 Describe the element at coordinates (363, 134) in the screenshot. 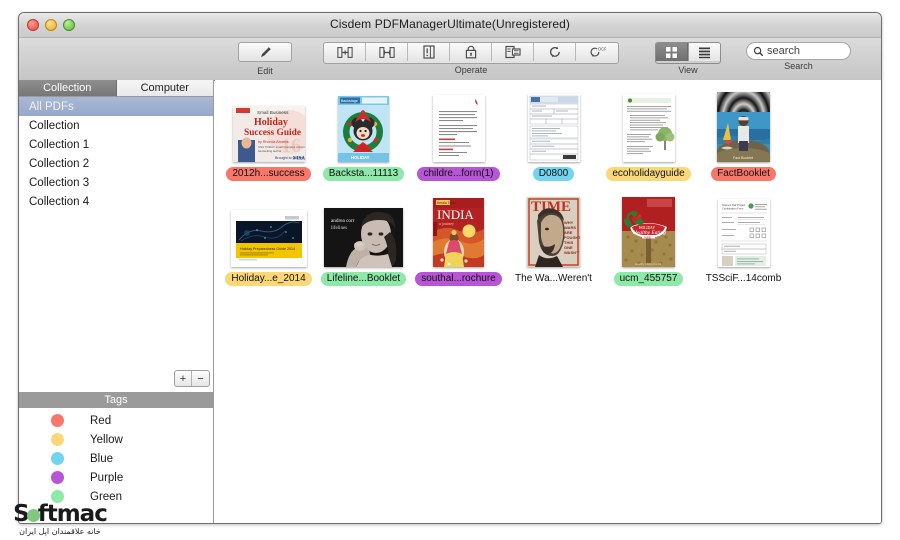

I see `file-item: Backstage HOLIDAY Backsta...11113` at that location.